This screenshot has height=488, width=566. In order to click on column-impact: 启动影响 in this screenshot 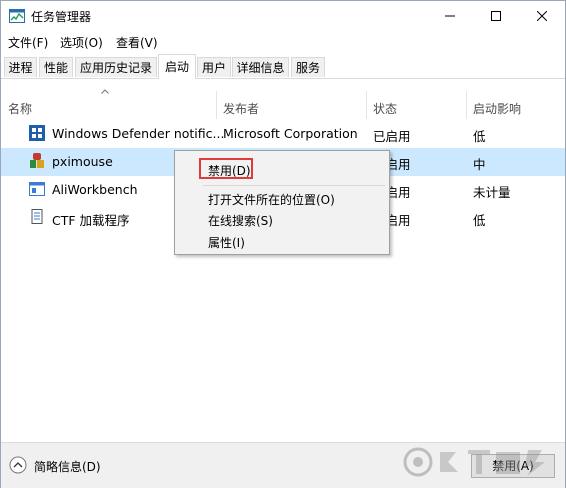, I will do `click(497, 108)`.